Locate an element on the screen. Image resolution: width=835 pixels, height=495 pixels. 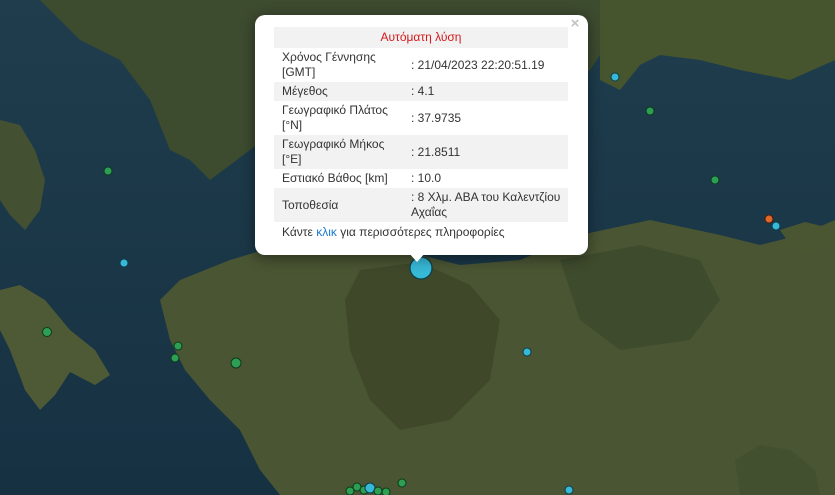
more-info-link: κλικ is located at coordinates (326, 232).